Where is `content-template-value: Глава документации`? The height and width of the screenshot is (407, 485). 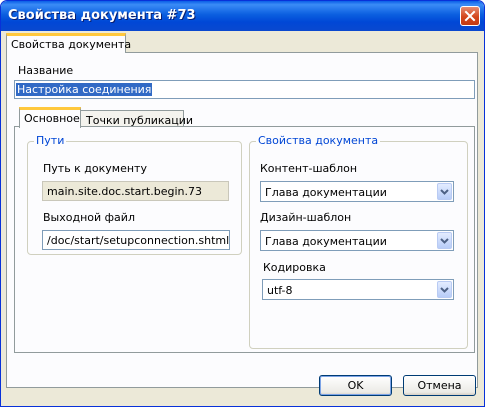 content-template-value: Глава документации is located at coordinates (326, 192).